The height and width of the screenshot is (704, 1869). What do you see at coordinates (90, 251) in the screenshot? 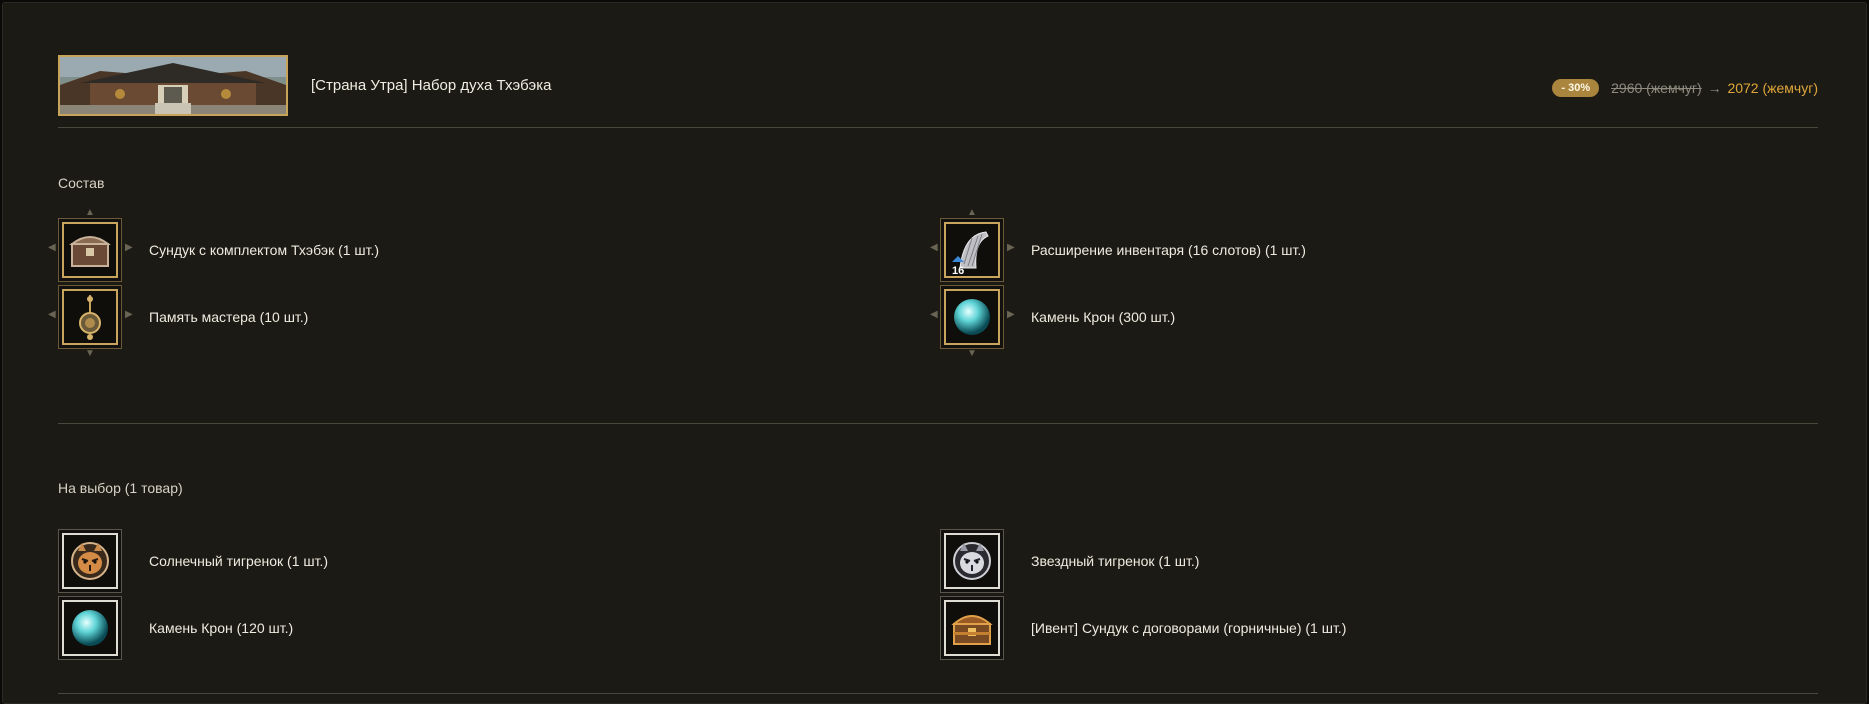
I see `chest-icon` at bounding box center [90, 251].